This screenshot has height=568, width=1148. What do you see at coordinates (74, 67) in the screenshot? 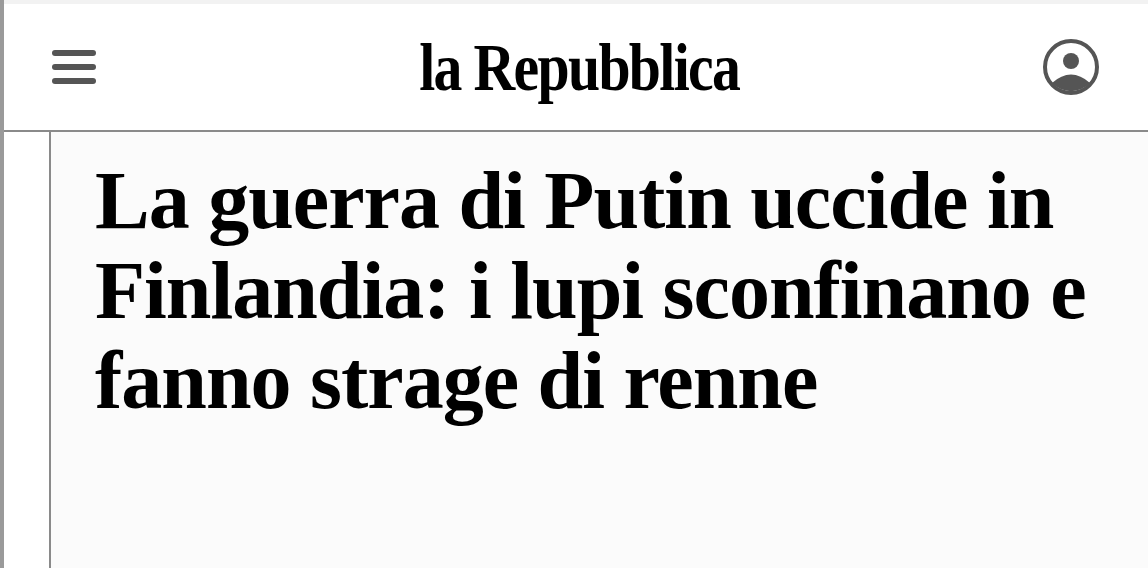
I see `menu-icon` at bounding box center [74, 67].